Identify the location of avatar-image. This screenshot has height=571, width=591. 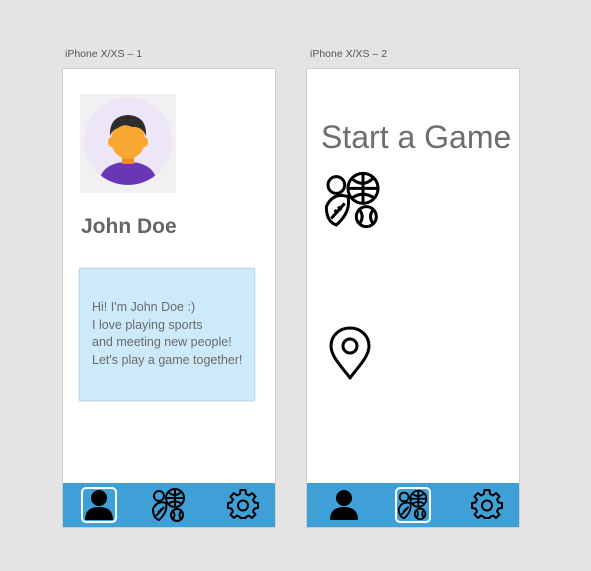
(128, 141).